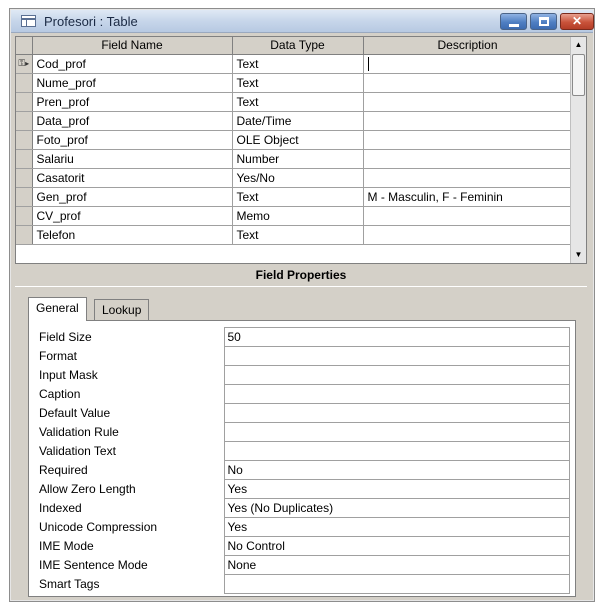  Describe the element at coordinates (57, 309) in the screenshot. I see `tab-general: General` at that location.